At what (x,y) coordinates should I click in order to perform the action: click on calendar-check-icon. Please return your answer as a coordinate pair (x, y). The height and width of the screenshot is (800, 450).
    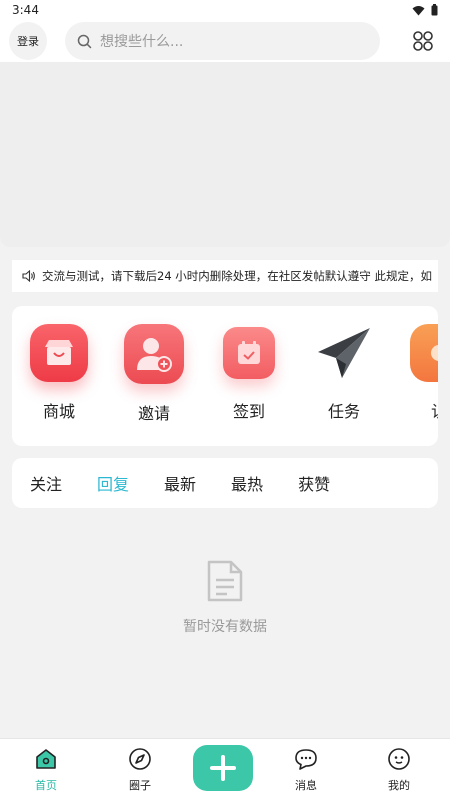
    Looking at the image, I should click on (249, 353).